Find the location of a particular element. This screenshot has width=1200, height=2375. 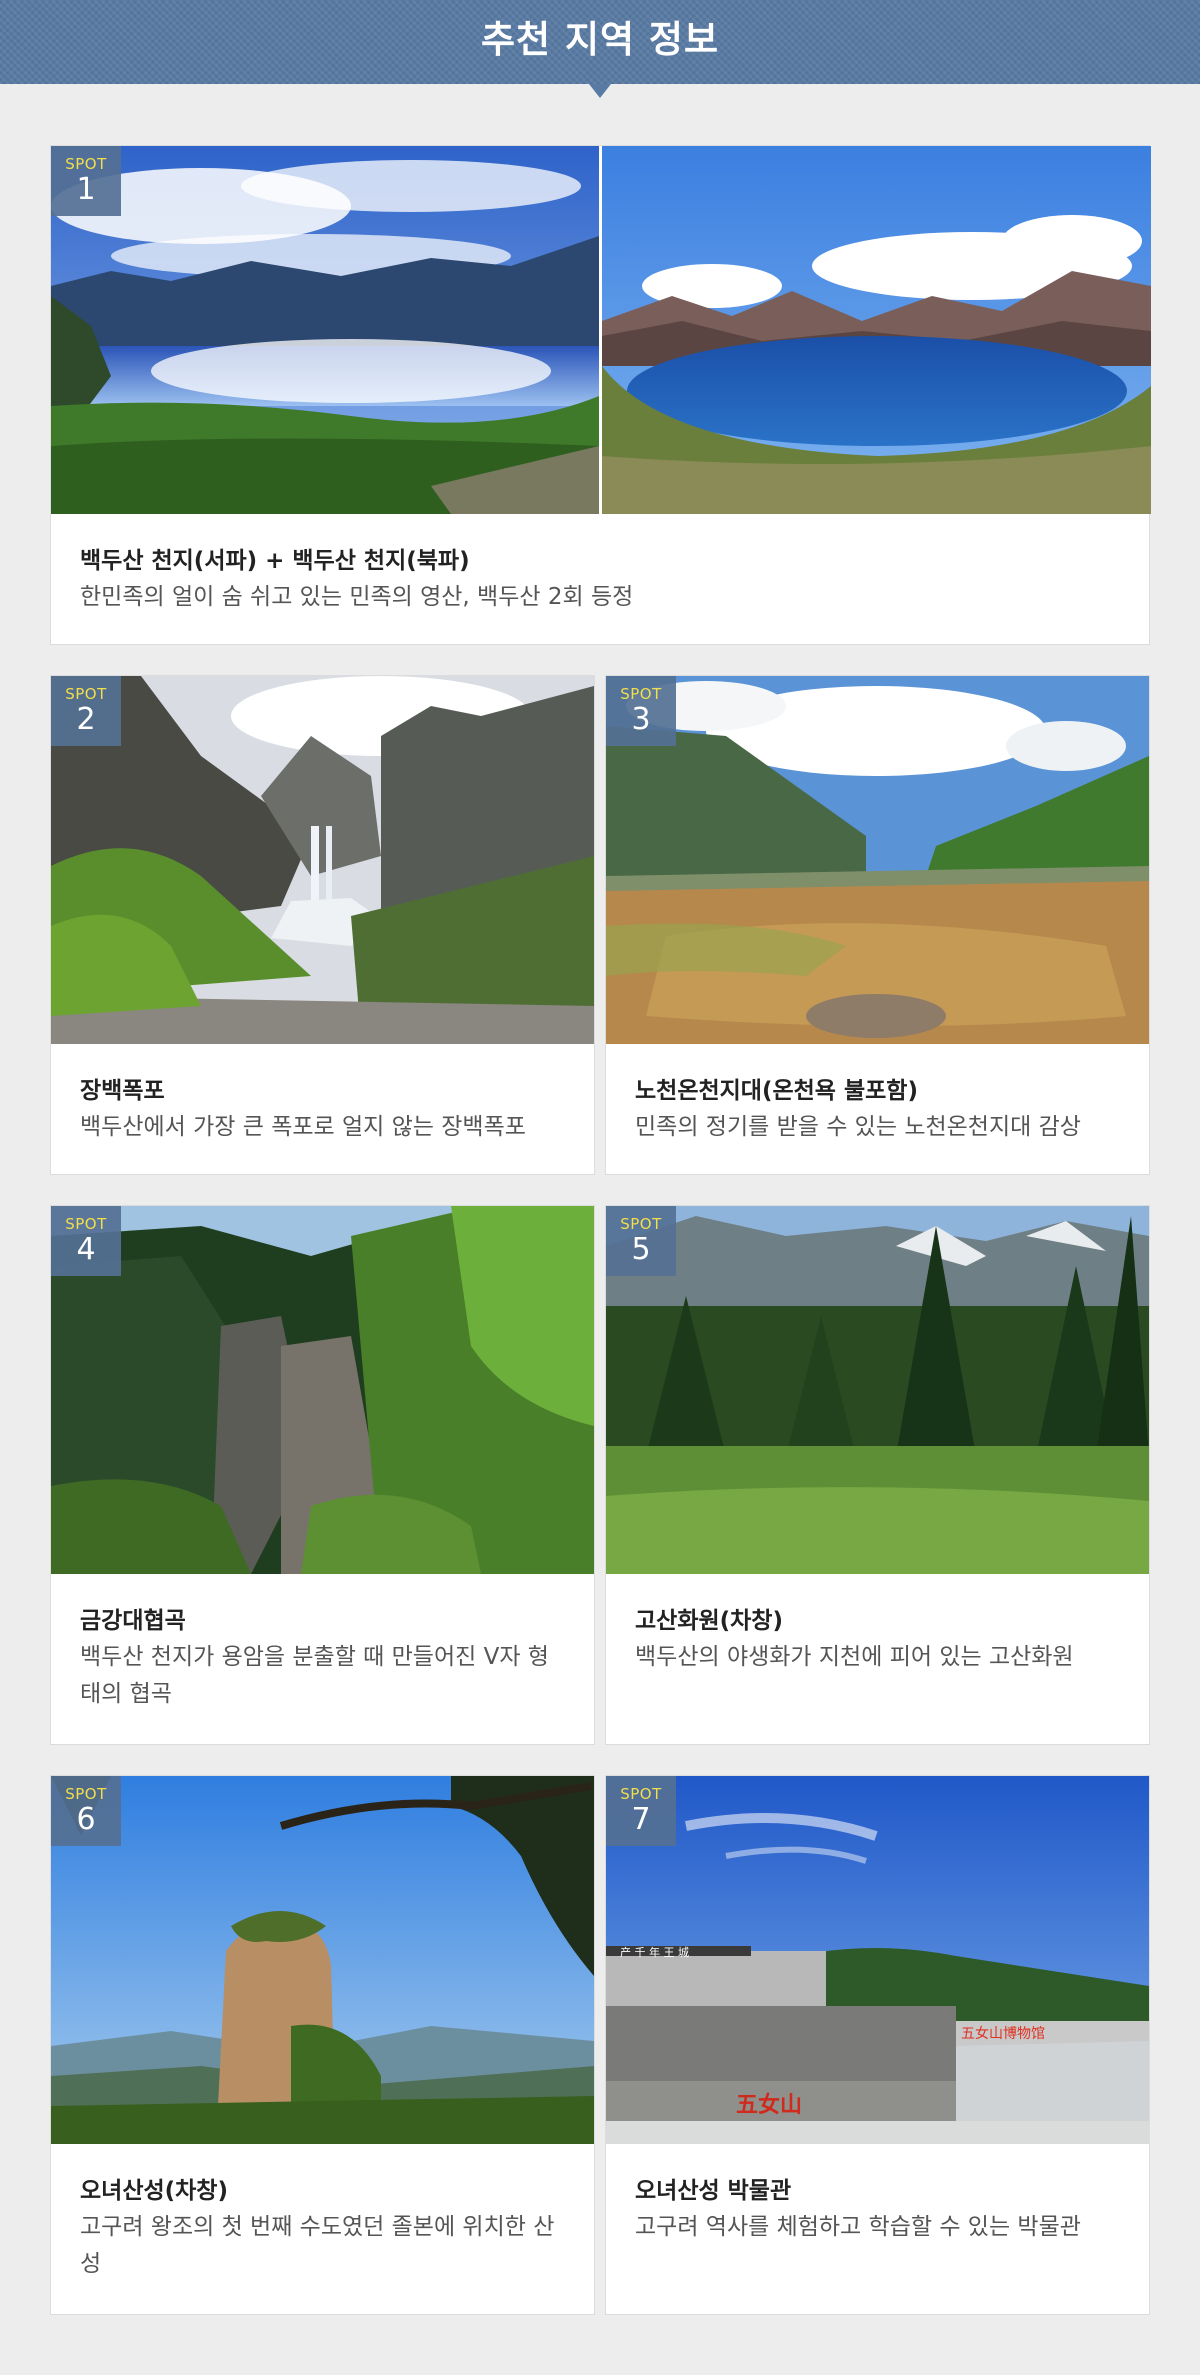

spot-6-badge: SPOT 6 is located at coordinates (86, 1811).